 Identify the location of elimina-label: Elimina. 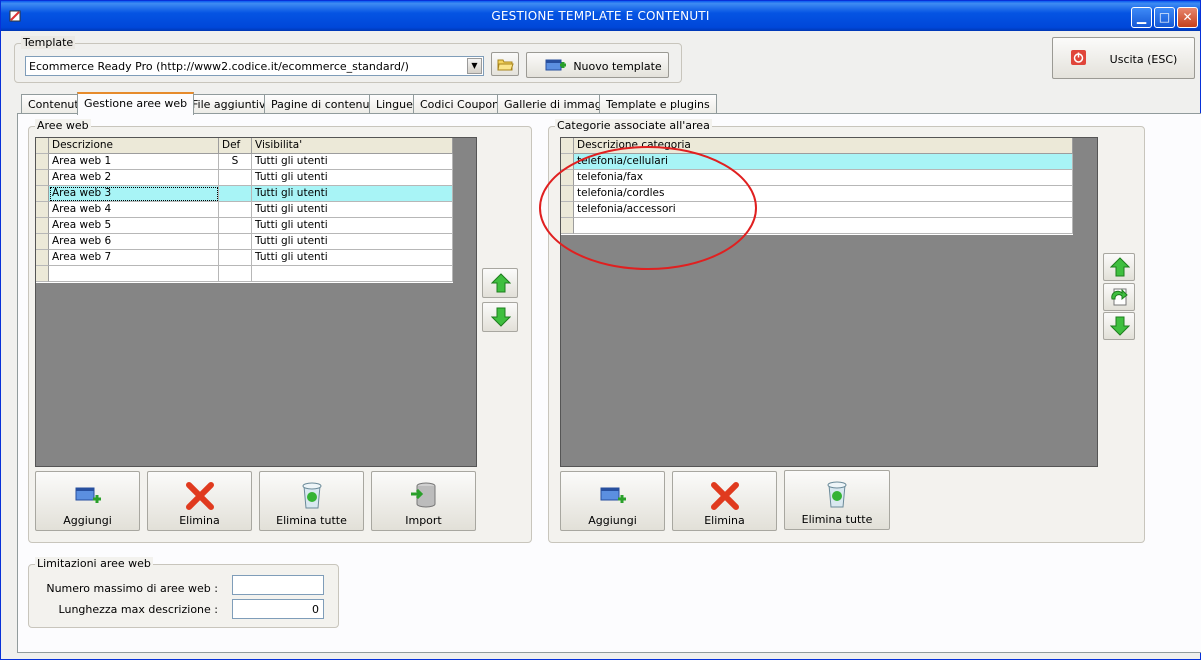
(199, 520).